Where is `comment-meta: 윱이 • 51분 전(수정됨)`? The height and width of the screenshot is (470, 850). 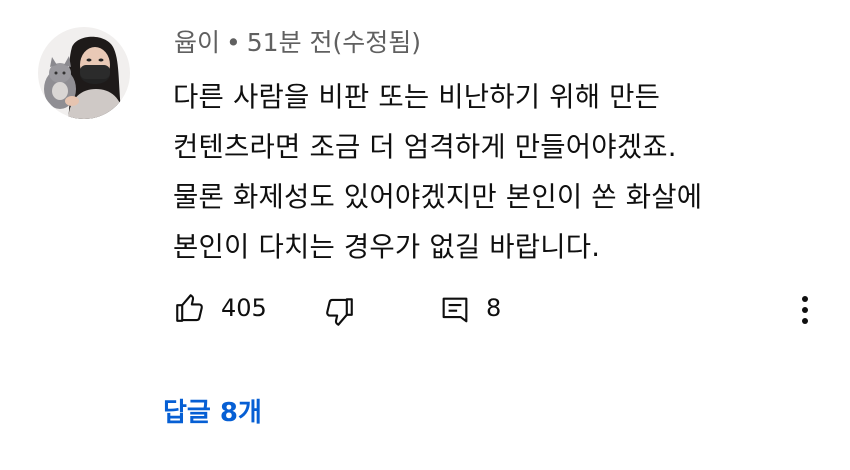
comment-meta: 윱이 • 51분 전(수정됨) is located at coordinates (297, 43).